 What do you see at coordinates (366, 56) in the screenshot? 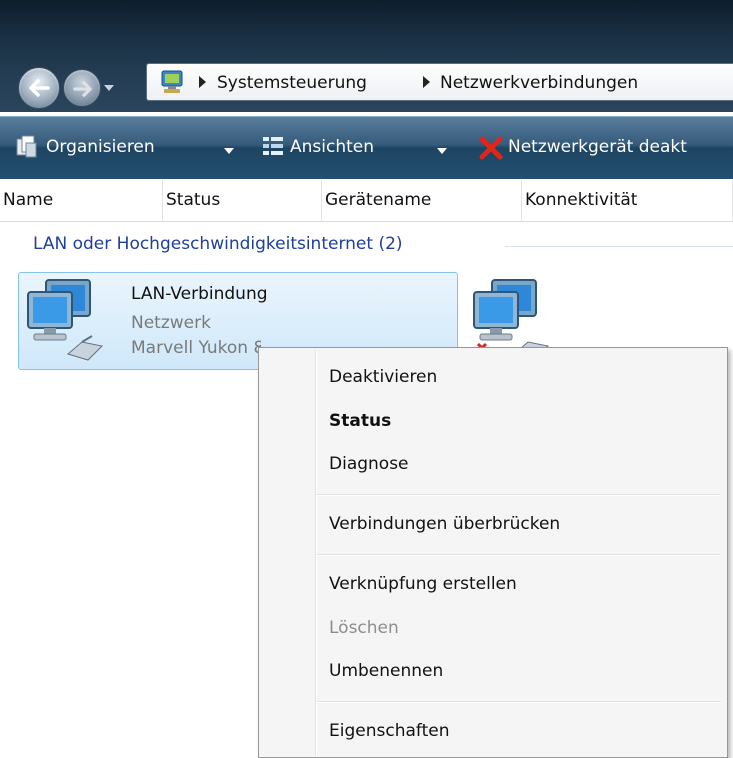
I see `window-titlebar: Systemsteuerung Netzwerkverbindungen` at bounding box center [366, 56].